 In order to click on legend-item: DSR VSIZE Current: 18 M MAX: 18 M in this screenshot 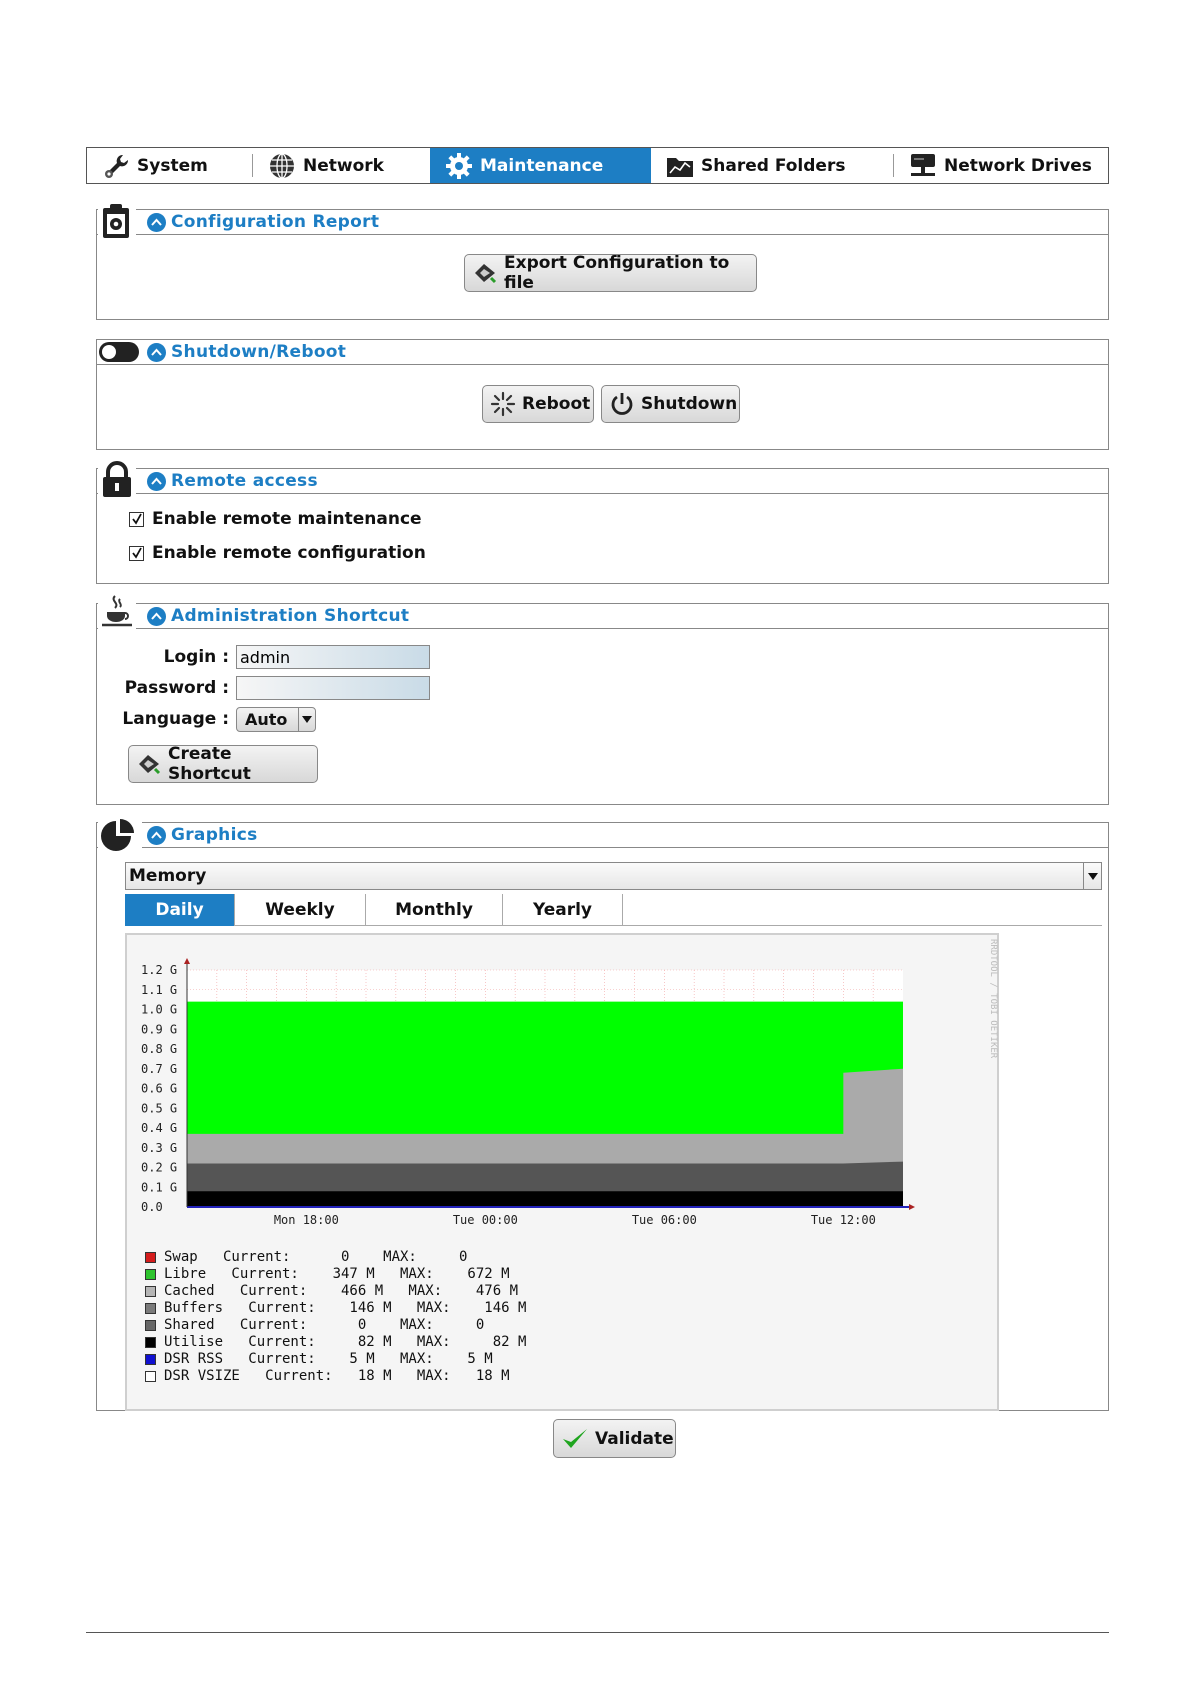, I will do `click(327, 1376)`.